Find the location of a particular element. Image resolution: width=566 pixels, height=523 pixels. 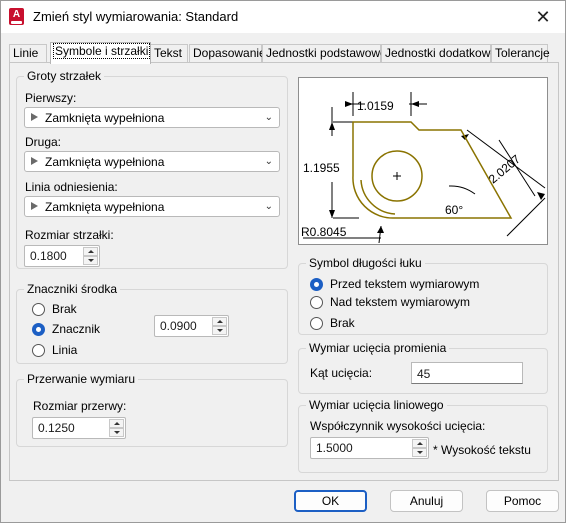

jog-angle-label: Kąt ucięcia: is located at coordinates (341, 373).